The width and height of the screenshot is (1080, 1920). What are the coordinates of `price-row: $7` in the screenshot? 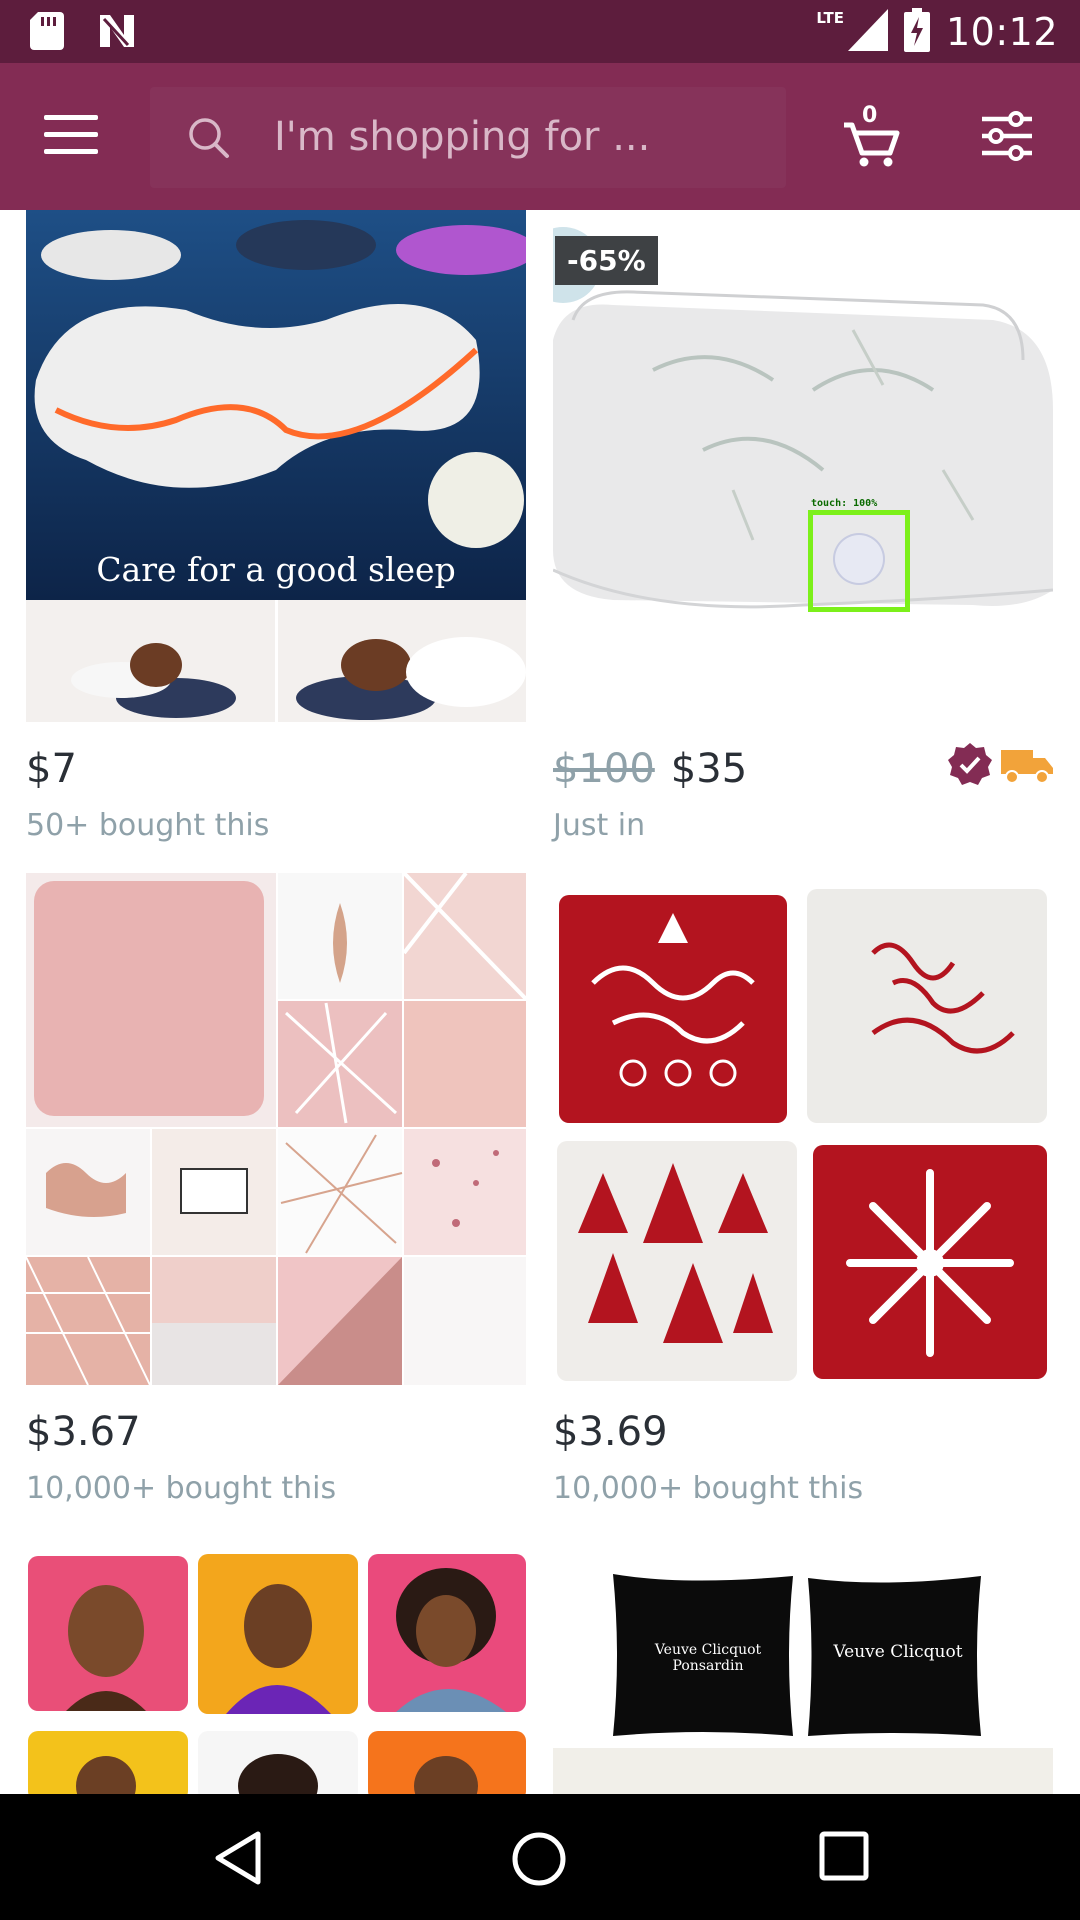 It's located at (51, 769).